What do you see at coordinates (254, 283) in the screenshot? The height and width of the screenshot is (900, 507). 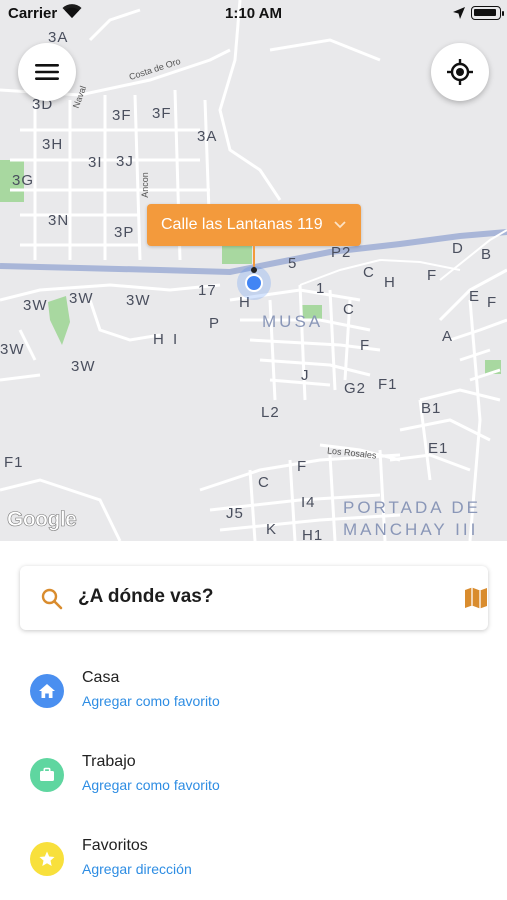 I see `user-location-dot` at bounding box center [254, 283].